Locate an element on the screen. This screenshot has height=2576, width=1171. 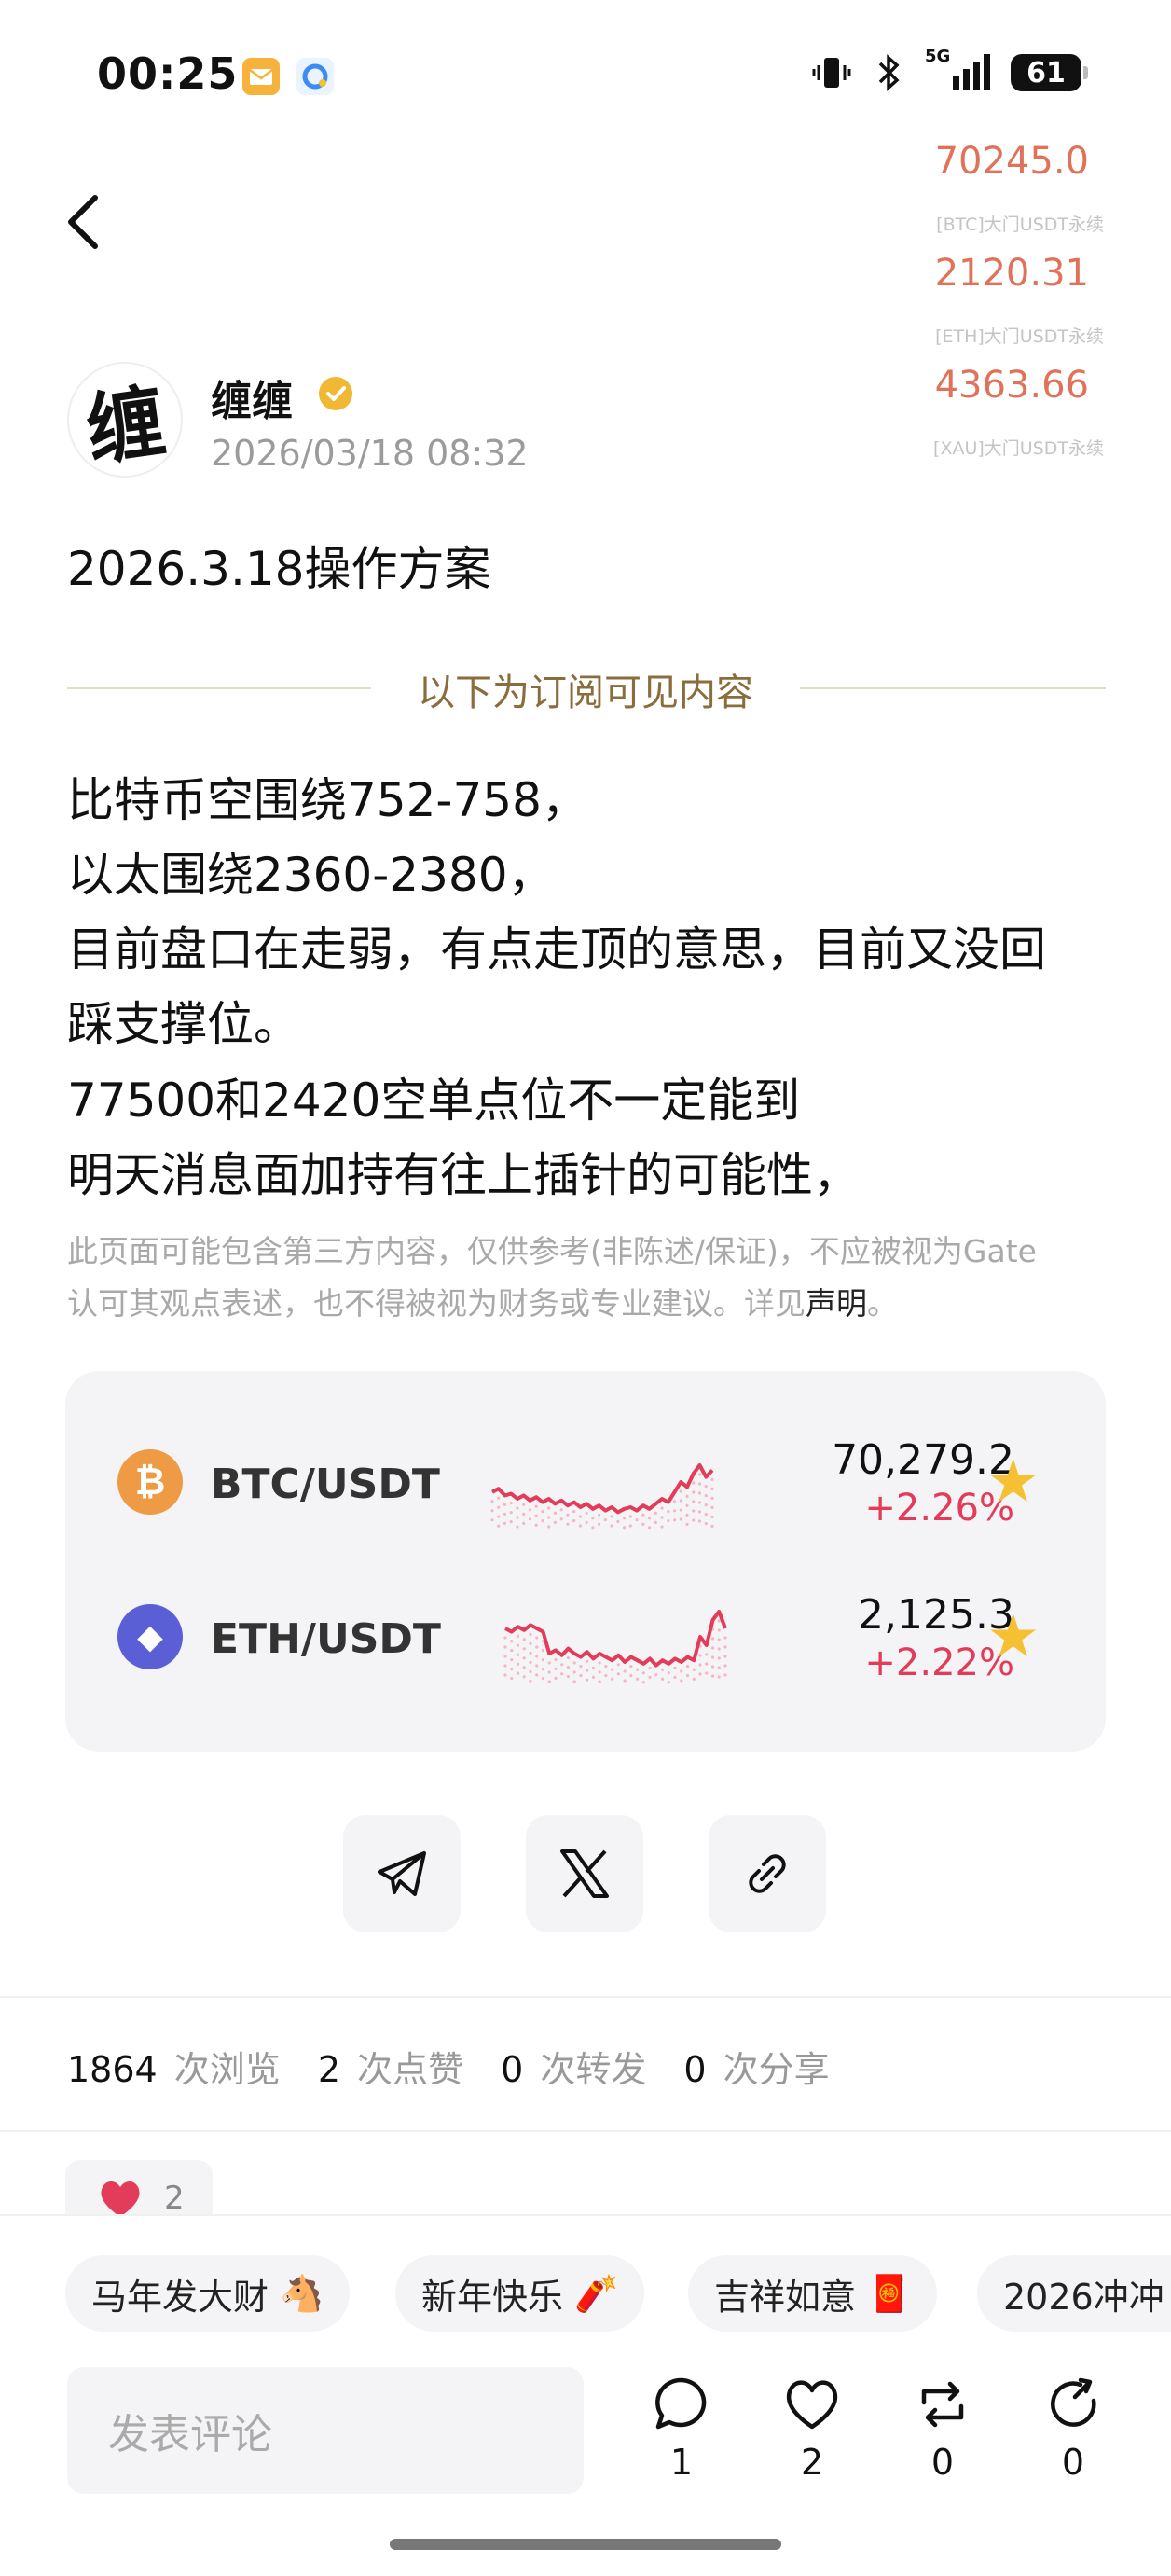
tag-label: 新年快乐 is located at coordinates (492, 2297).